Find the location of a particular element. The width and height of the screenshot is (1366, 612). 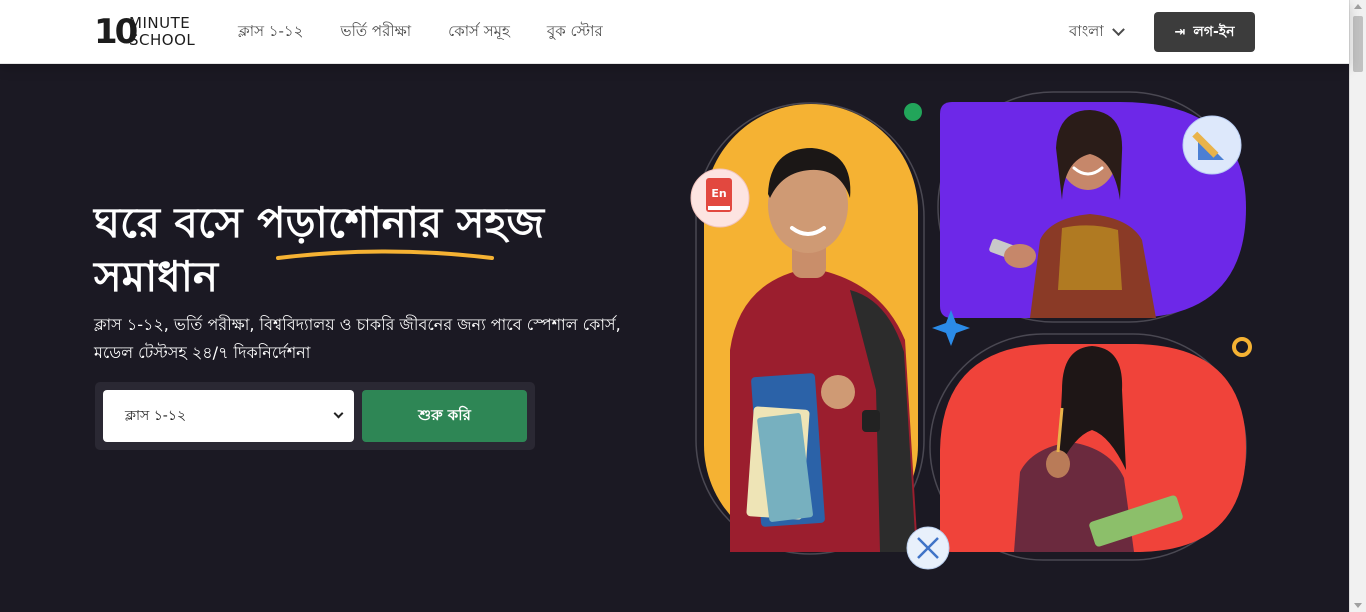

ring-icon is located at coordinates (1242, 347).